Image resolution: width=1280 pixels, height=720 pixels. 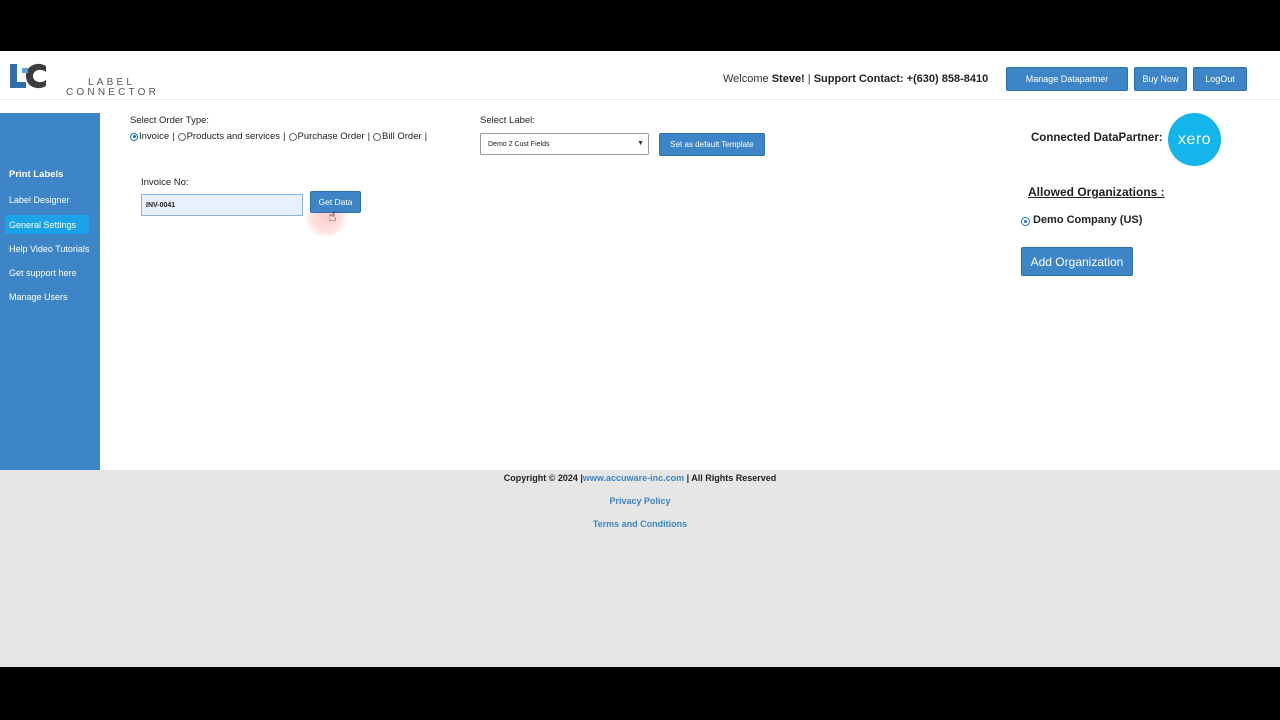 I want to click on add-organization-button: Add Organization, so click(x=1077, y=261).